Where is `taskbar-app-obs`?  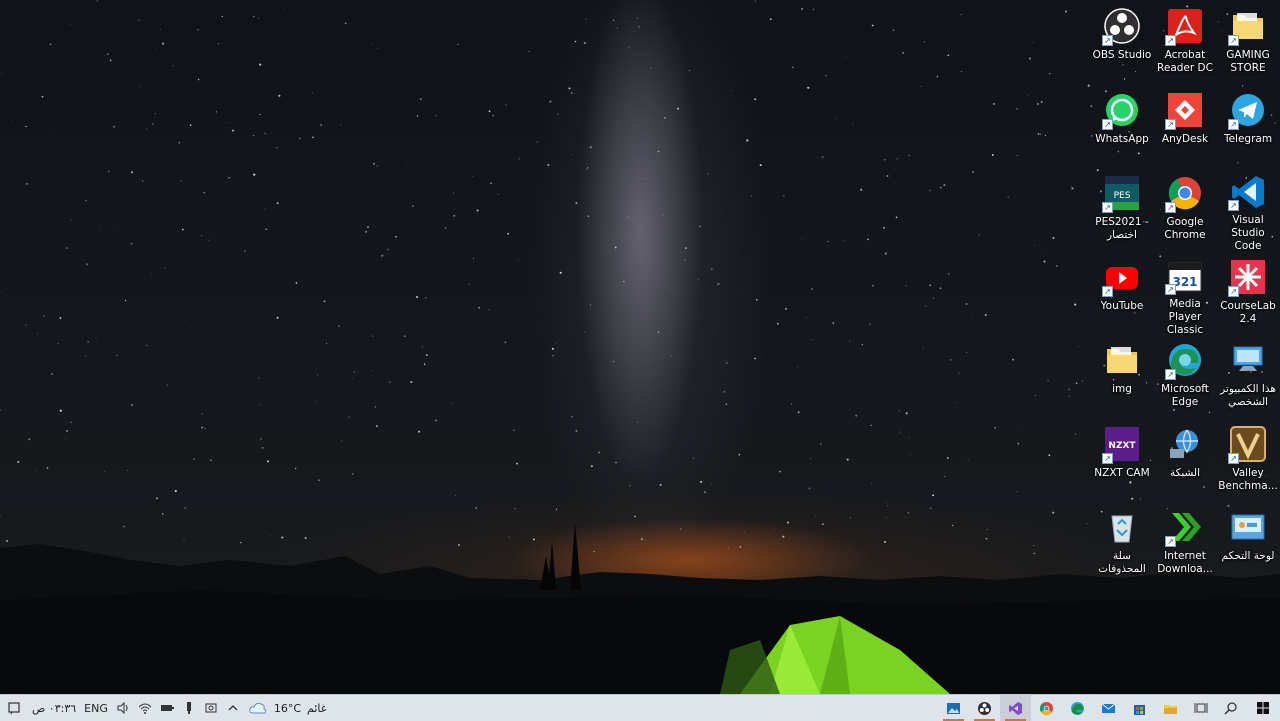
taskbar-app-obs is located at coordinates (984, 708).